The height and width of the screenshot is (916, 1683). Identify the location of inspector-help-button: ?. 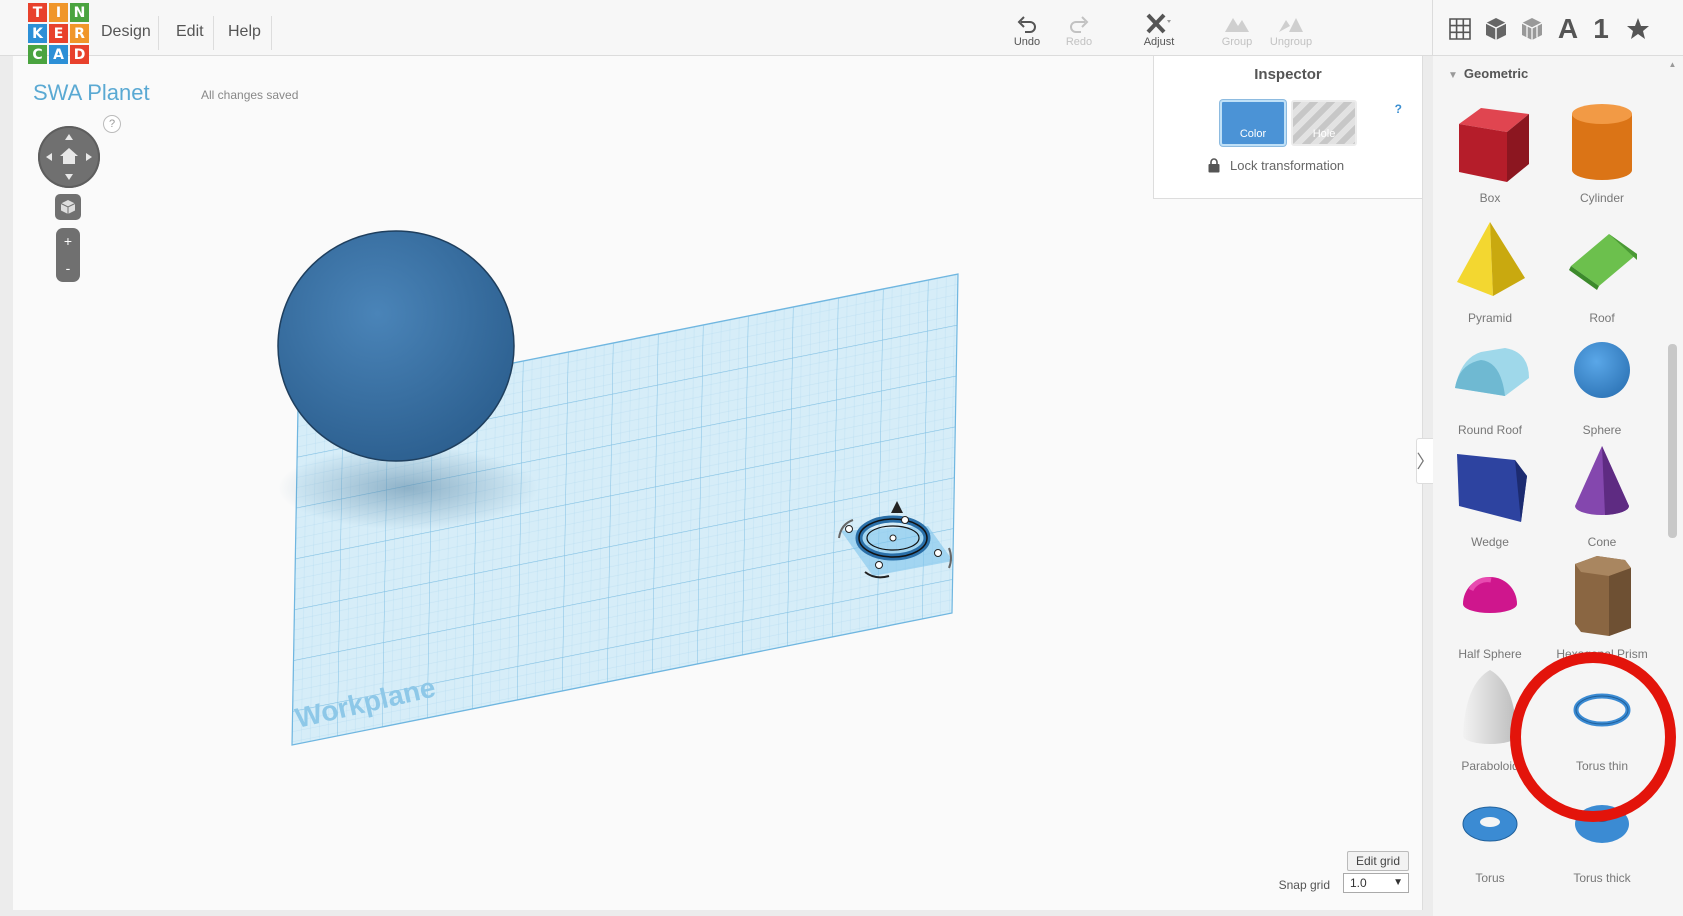
(1398, 109).